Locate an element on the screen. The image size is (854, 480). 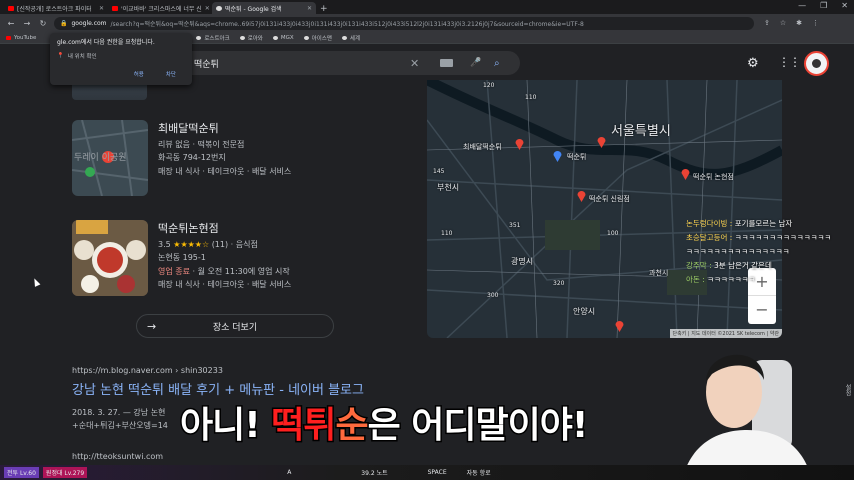
tab-2: 떡순튀 - Google 검색 ✕ is located at coordinates (264, 8).